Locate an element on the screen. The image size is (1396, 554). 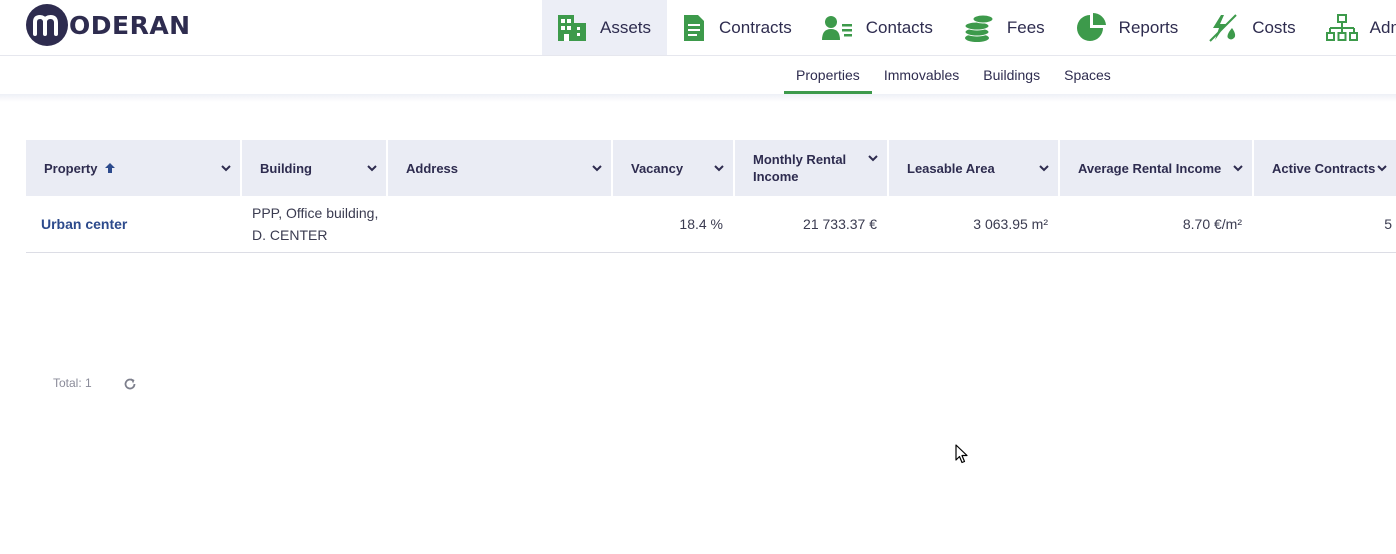
nav-reports: Reports is located at coordinates (1128, 27).